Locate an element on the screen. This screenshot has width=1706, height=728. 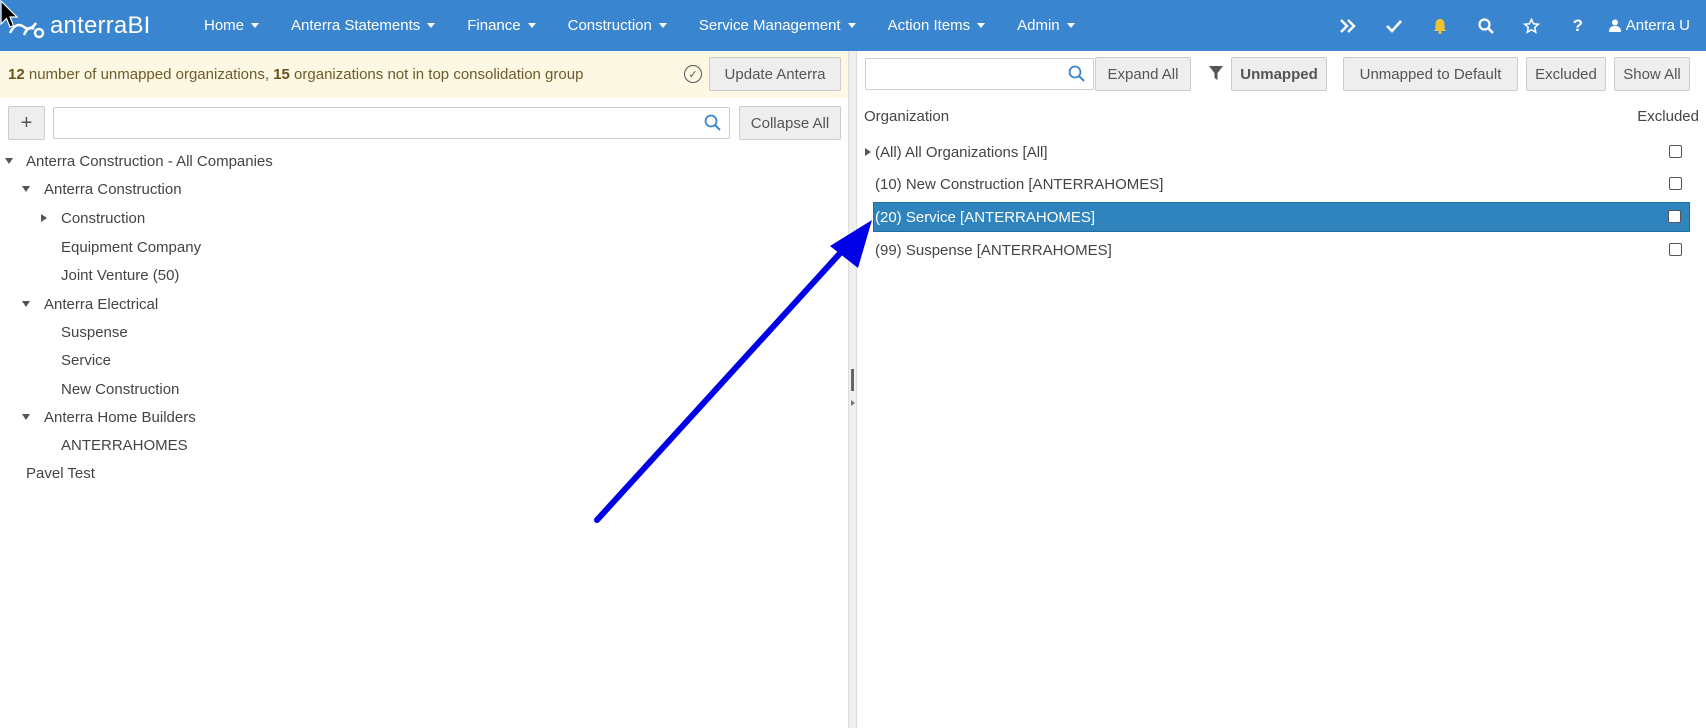
unmapped-filter-button: Unmapped is located at coordinates (1279, 74).